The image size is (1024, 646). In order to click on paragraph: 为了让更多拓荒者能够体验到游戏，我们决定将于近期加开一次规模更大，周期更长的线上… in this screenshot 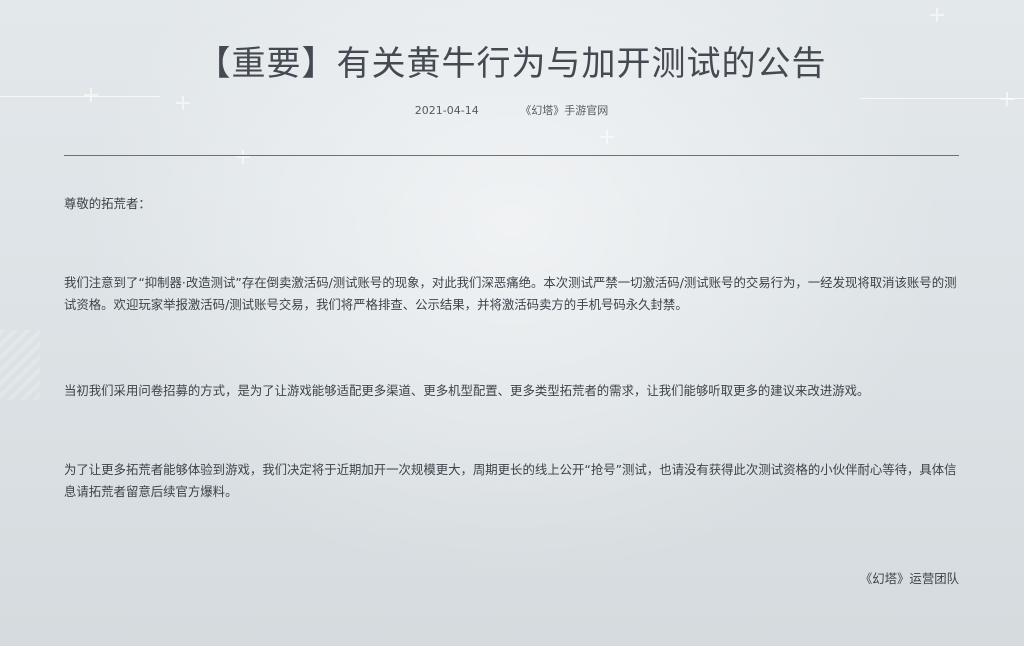, I will do `click(510, 480)`.